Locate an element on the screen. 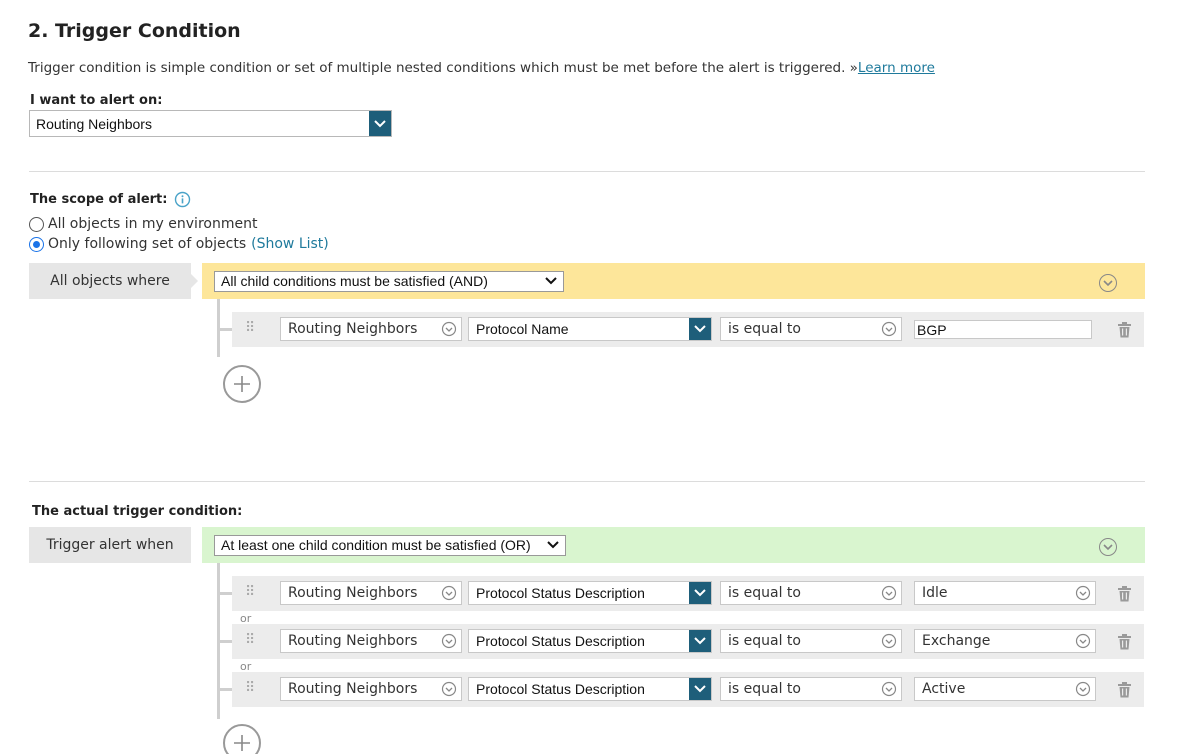 The image size is (1200, 754). add-scope-condition-button is located at coordinates (242, 384).